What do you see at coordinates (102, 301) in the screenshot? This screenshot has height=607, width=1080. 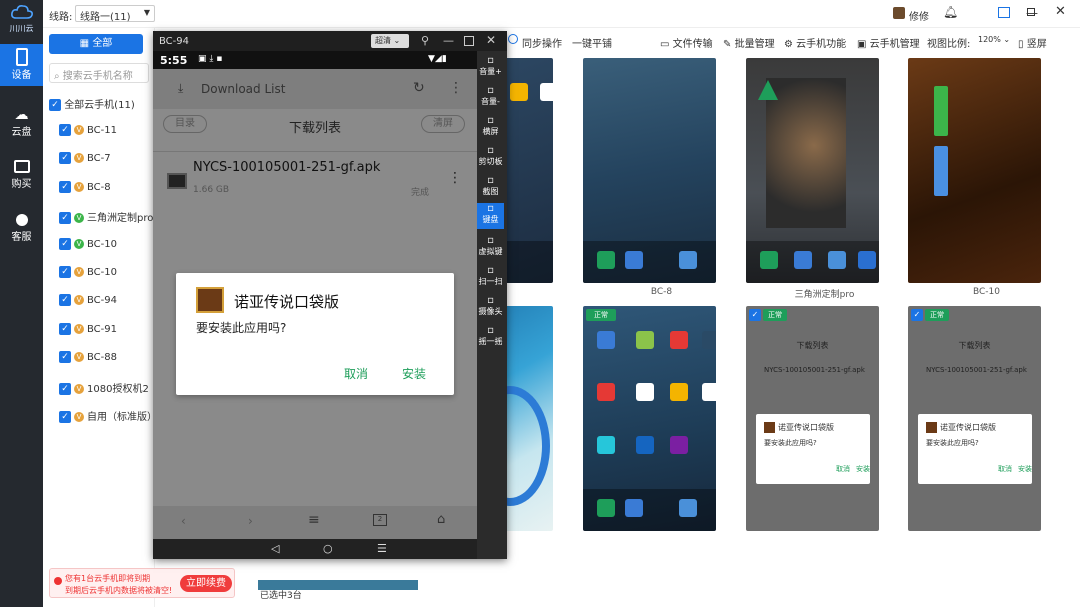 I see `device-name: BC-94` at bounding box center [102, 301].